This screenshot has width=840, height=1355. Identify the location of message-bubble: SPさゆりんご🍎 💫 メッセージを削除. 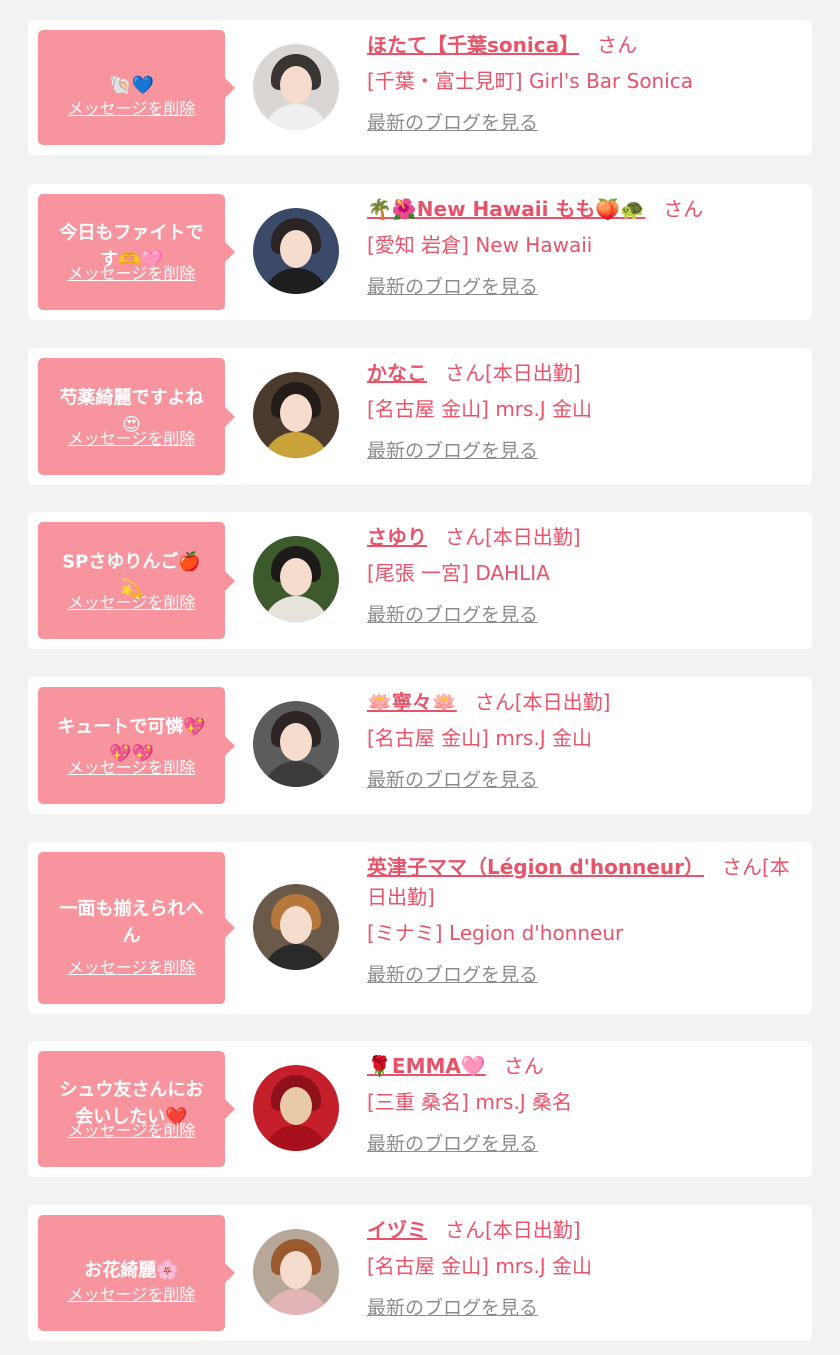
(136, 580).